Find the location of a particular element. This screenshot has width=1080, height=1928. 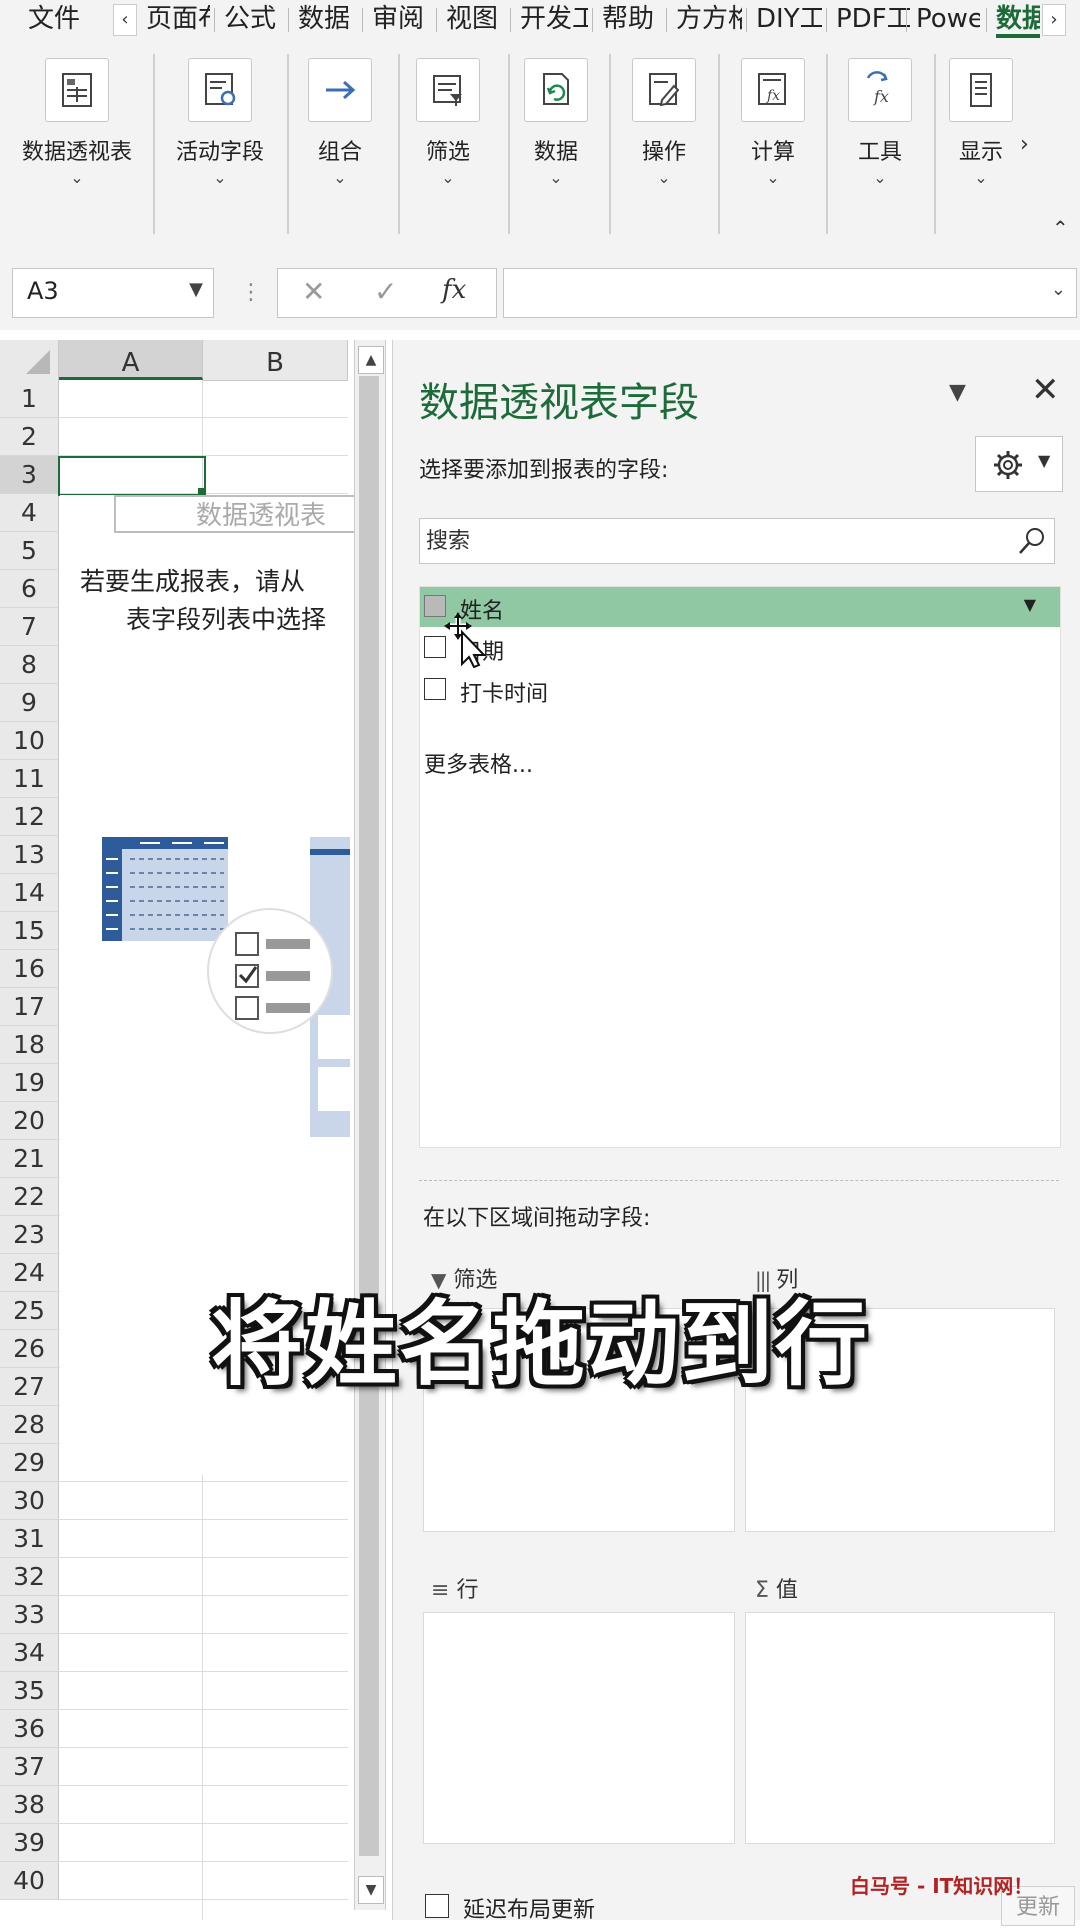

show-button: 显示 ⌄ is located at coordinates (981, 158).